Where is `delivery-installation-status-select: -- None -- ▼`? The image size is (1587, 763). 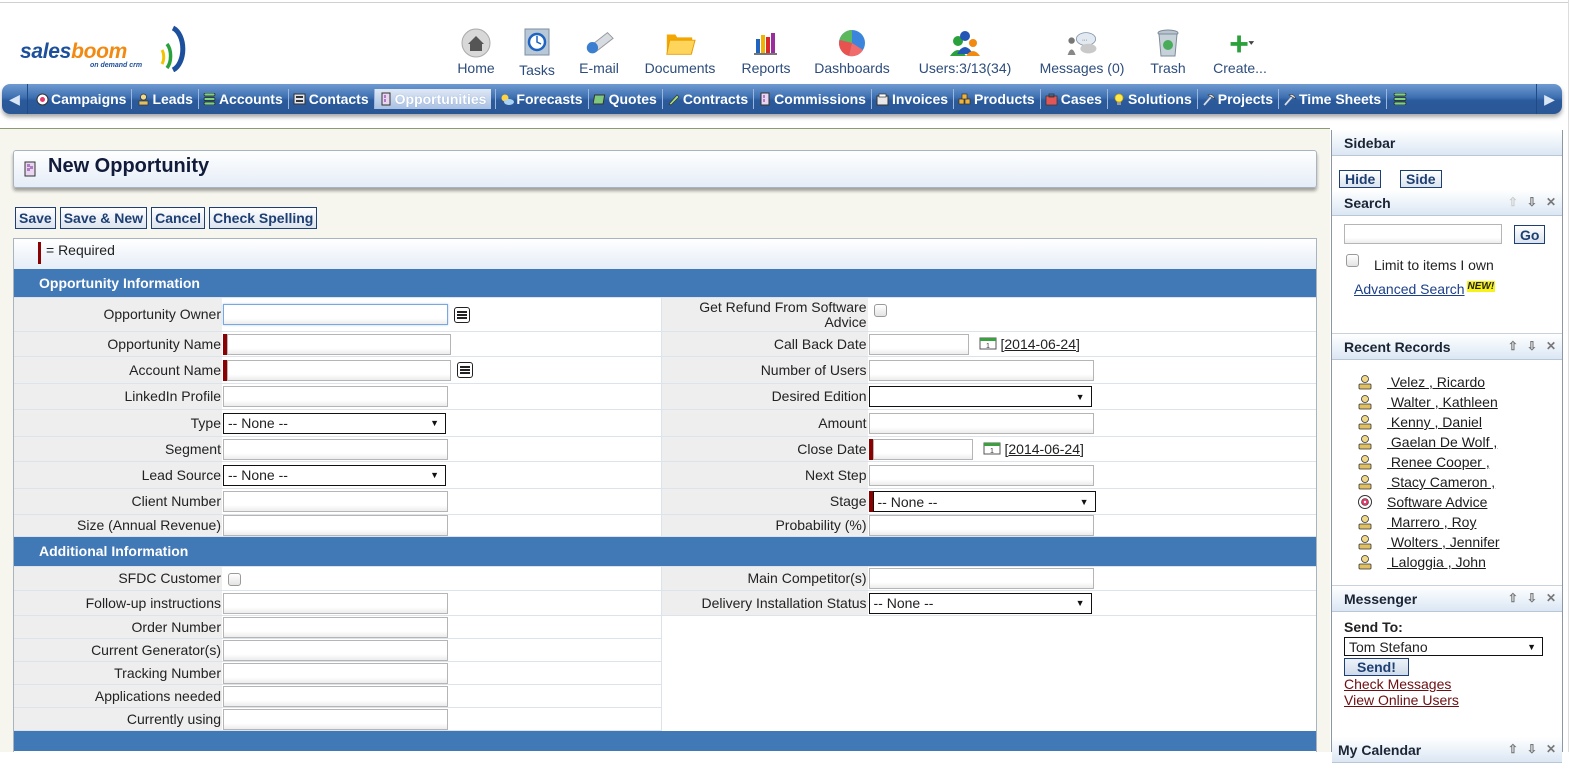
delivery-installation-status-select: -- None -- ▼ is located at coordinates (980, 603).